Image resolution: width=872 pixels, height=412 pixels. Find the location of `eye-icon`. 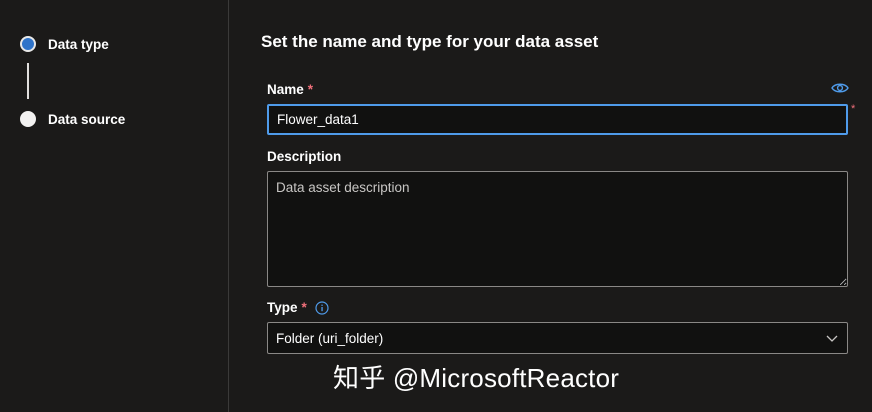

eye-icon is located at coordinates (840, 88).